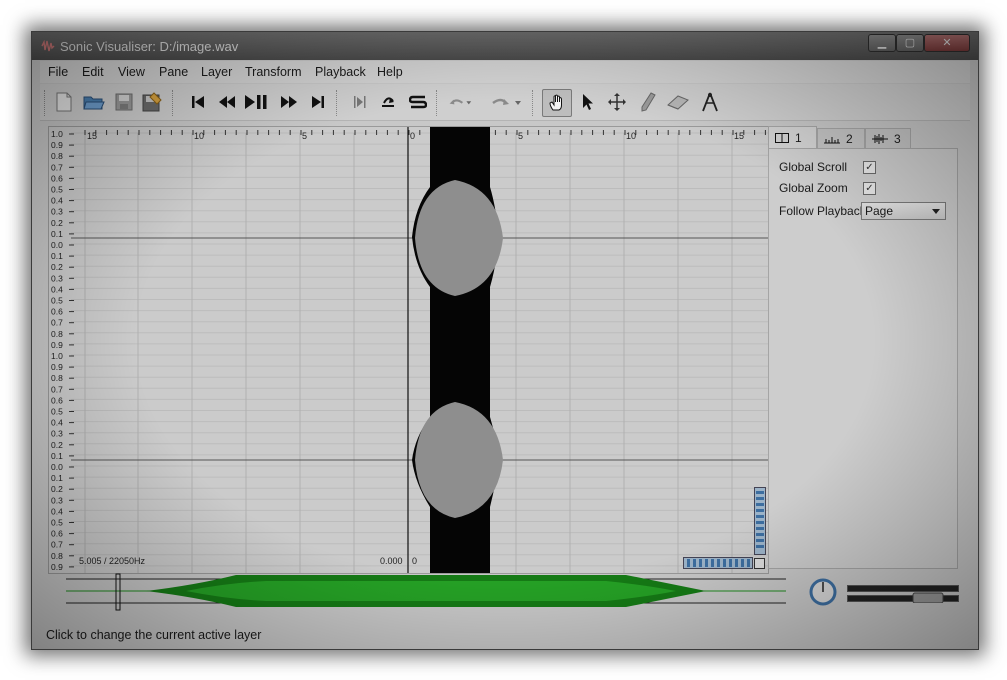 This screenshot has width=1007, height=680. Describe the element at coordinates (648, 102) in the screenshot. I see `draw-pencil-icon` at that location.